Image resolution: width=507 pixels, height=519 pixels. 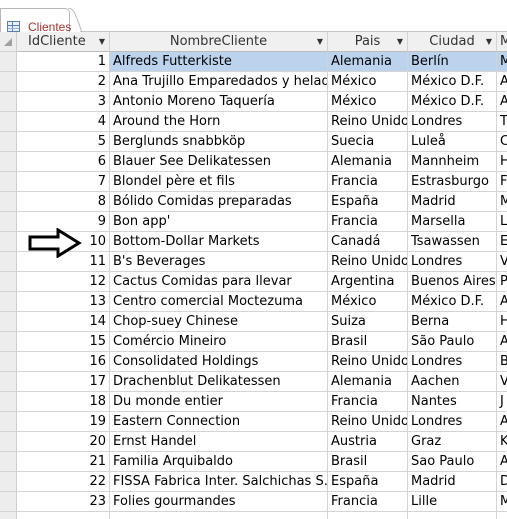 I want to click on cell-idcliente: 16, so click(x=63, y=362).